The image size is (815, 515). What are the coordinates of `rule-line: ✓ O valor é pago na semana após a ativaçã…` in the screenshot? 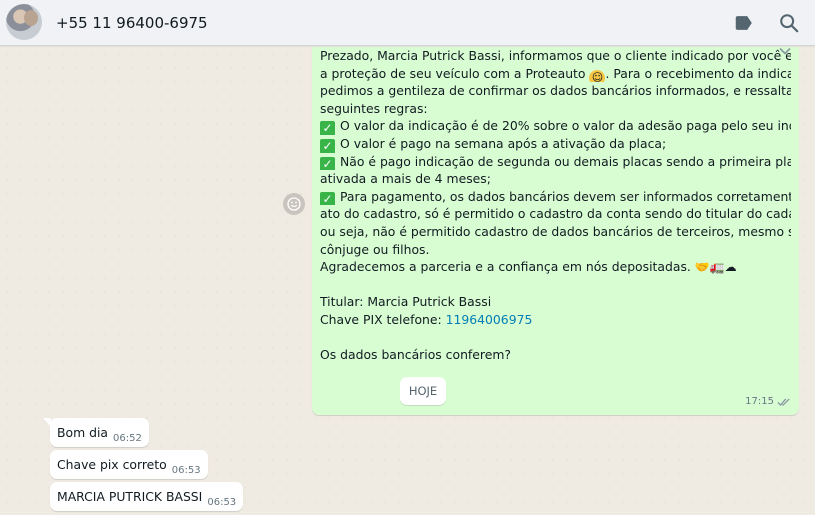 It's located at (555, 144).